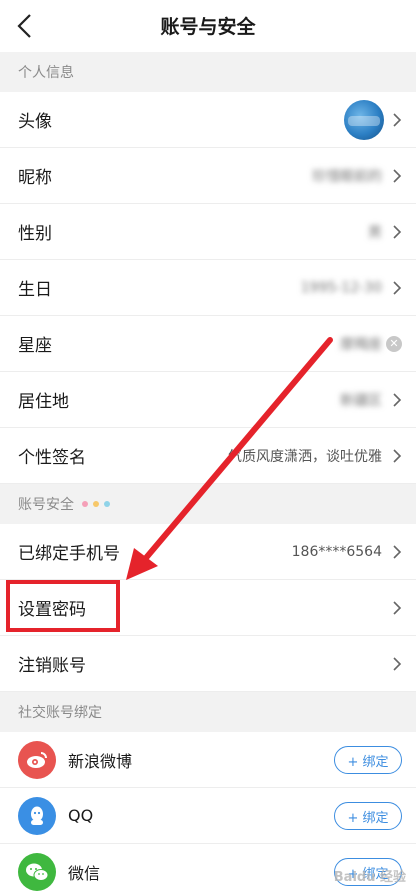 This screenshot has height=895, width=416. What do you see at coordinates (369, 877) in the screenshot?
I see `watermark: Baidu 经验` at bounding box center [369, 877].